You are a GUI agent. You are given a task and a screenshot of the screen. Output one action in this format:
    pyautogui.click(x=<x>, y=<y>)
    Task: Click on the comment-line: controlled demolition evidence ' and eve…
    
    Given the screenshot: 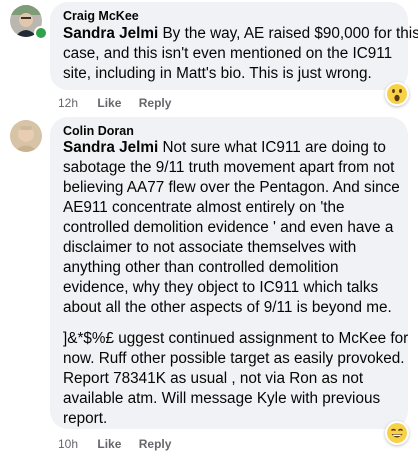 What is the action you would take?
    pyautogui.click(x=228, y=227)
    